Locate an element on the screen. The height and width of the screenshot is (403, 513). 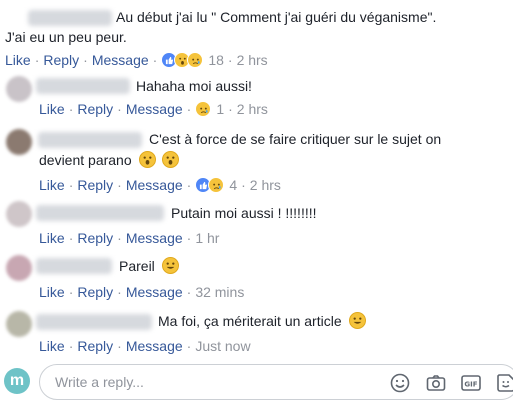
comment-actions: Like · Reply · Message · 4 · 2 hrs is located at coordinates (160, 185).